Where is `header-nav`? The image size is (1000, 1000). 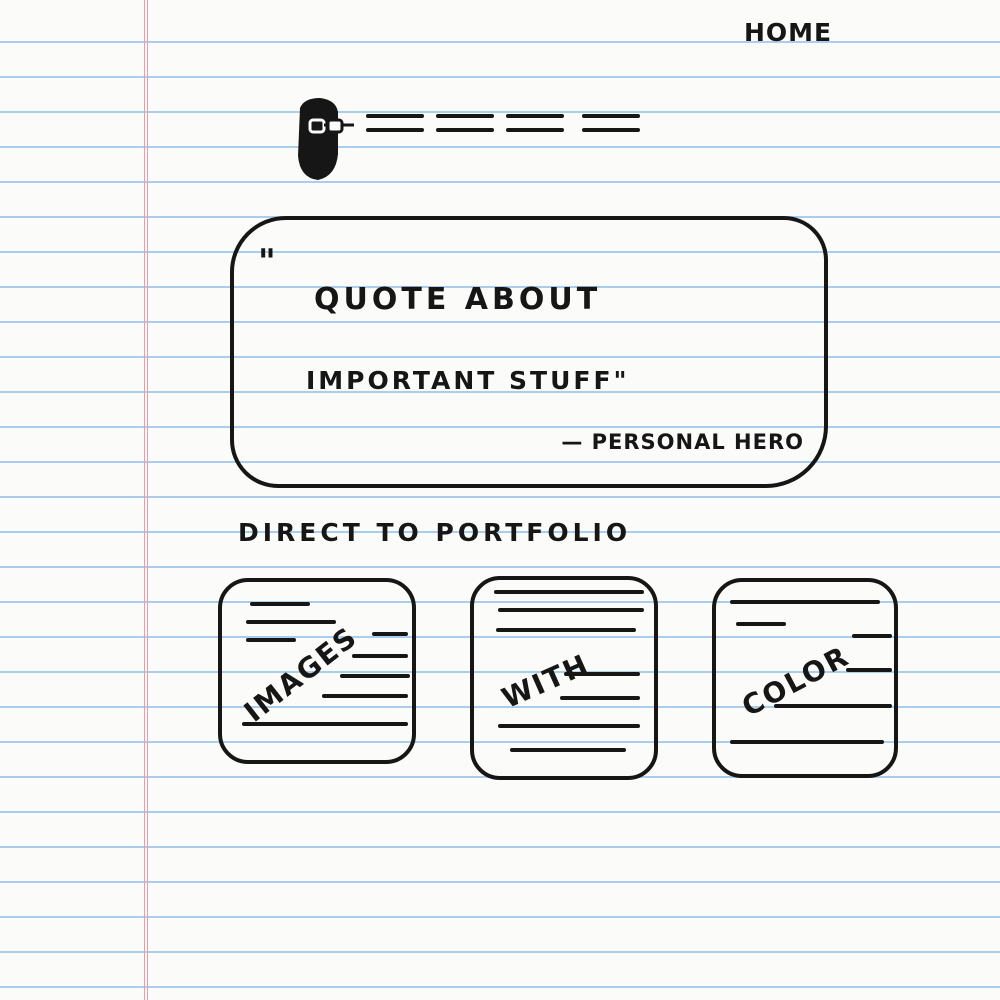
header-nav is located at coordinates (470, 139).